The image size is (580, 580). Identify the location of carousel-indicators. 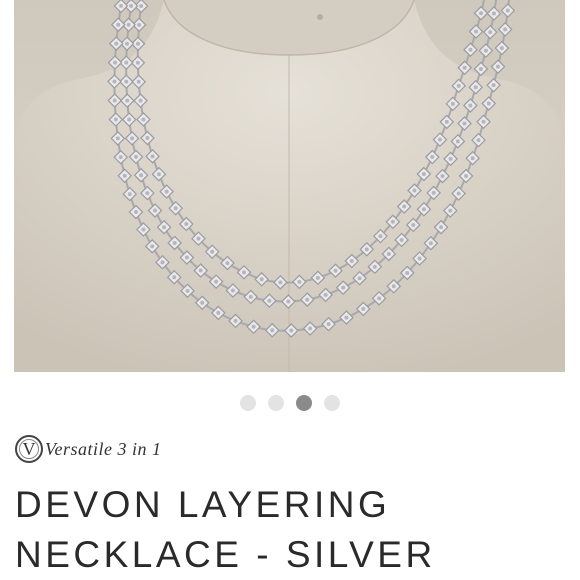
(290, 404).